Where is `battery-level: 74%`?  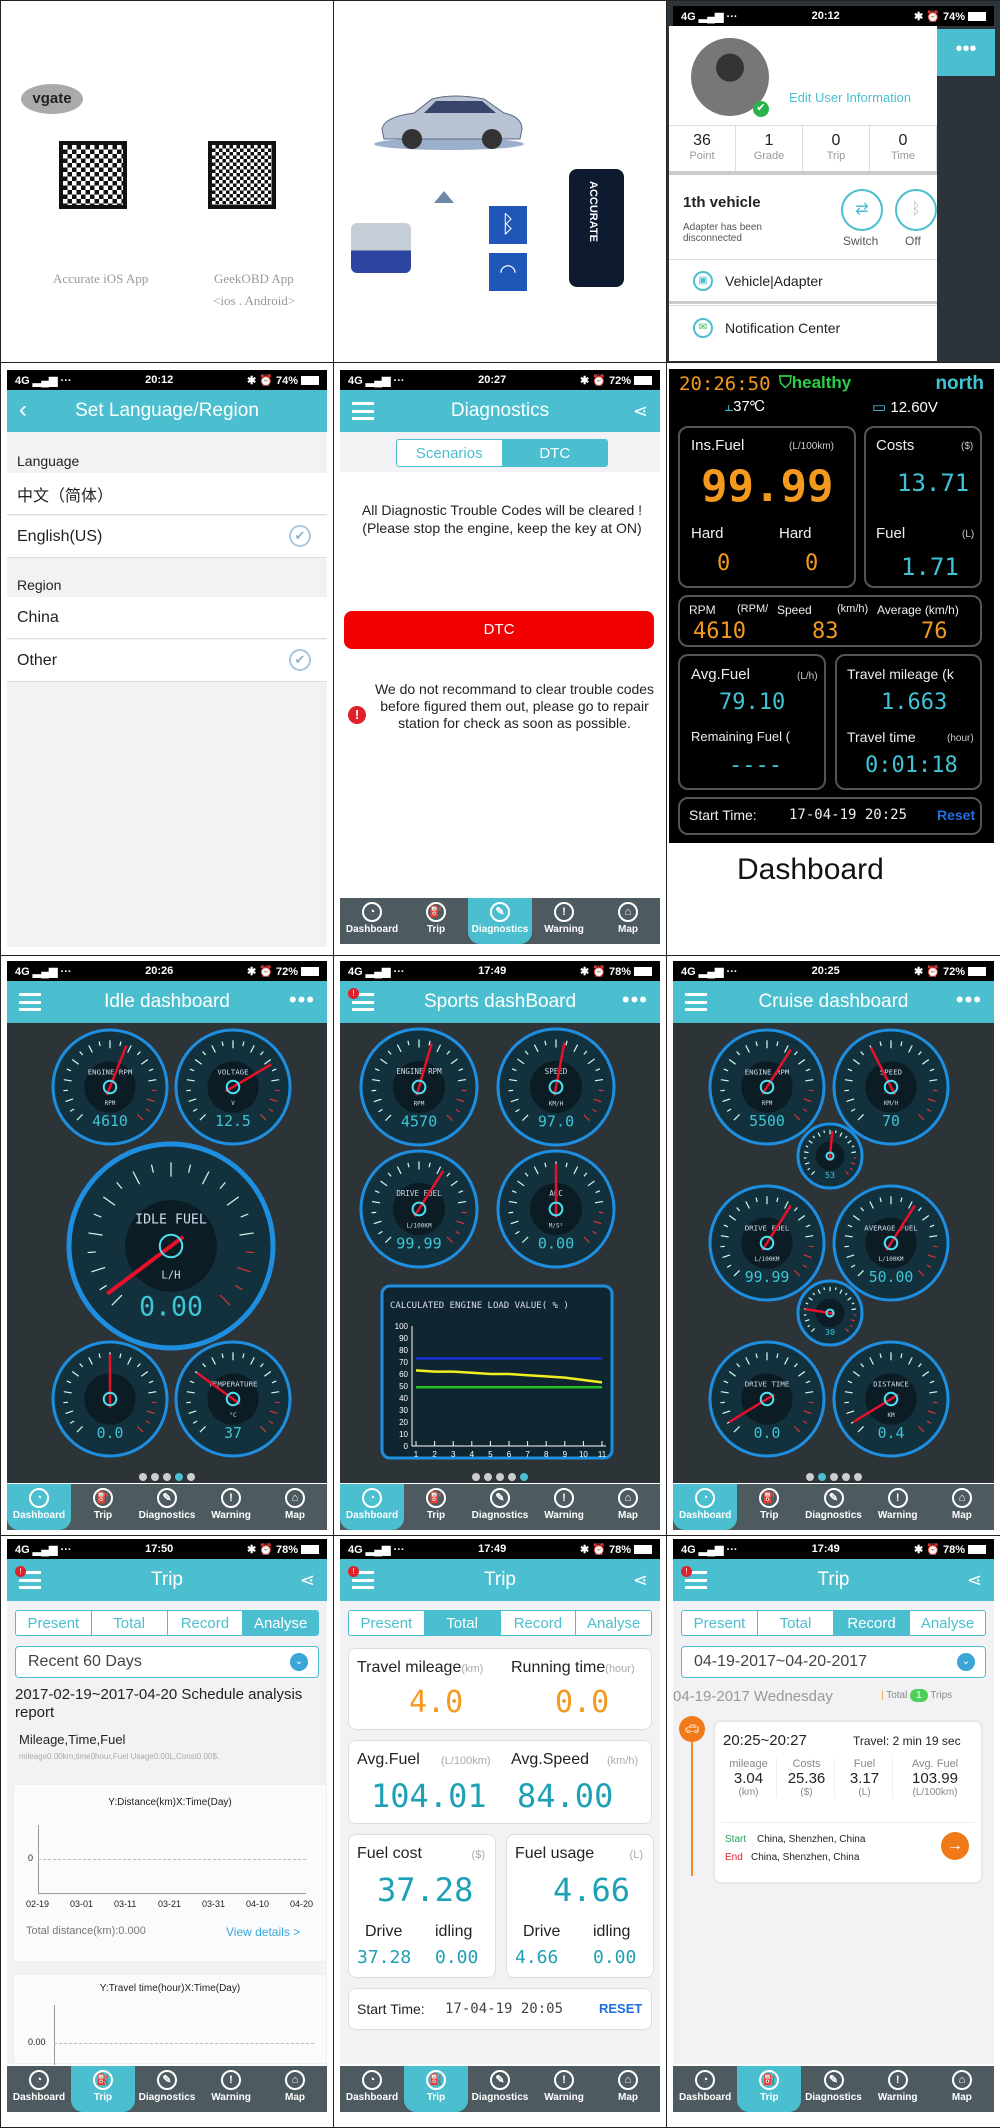 battery-level: 74% is located at coordinates (954, 17).